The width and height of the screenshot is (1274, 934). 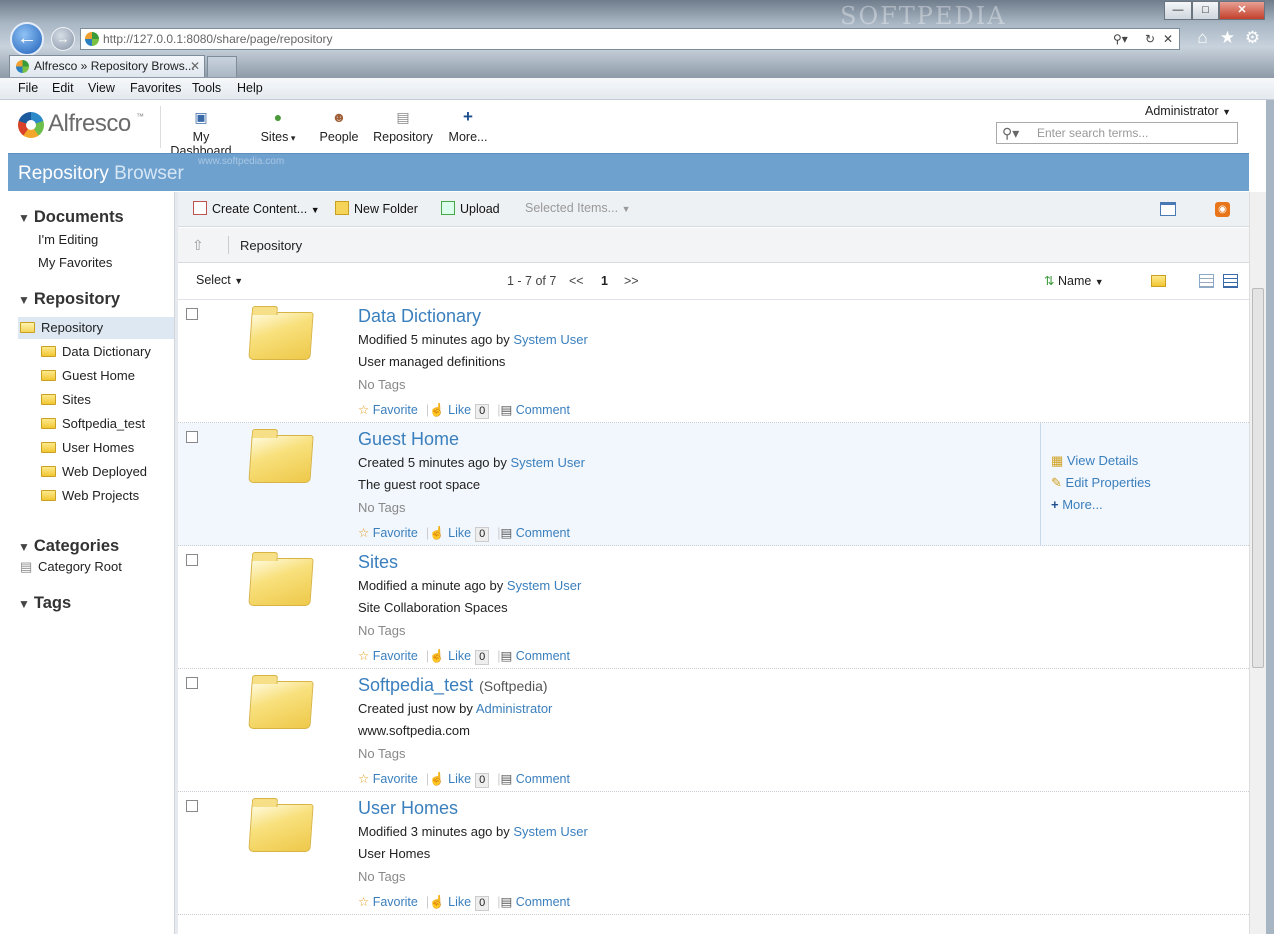 I want to click on close-window-button: ✕, so click(x=1242, y=10).